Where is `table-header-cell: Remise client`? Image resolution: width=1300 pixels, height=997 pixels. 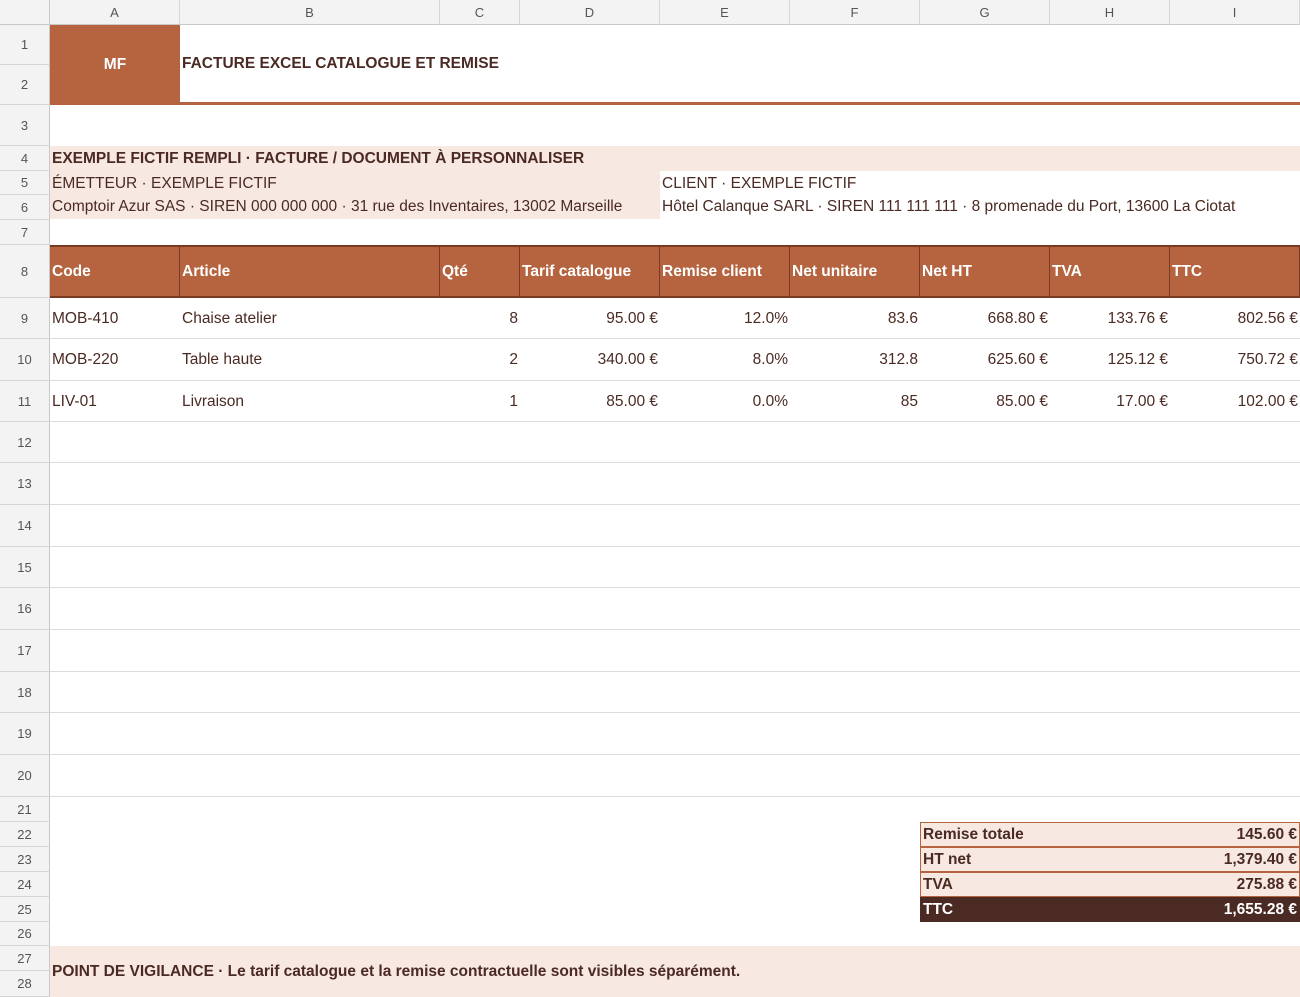 table-header-cell: Remise client is located at coordinates (725, 271).